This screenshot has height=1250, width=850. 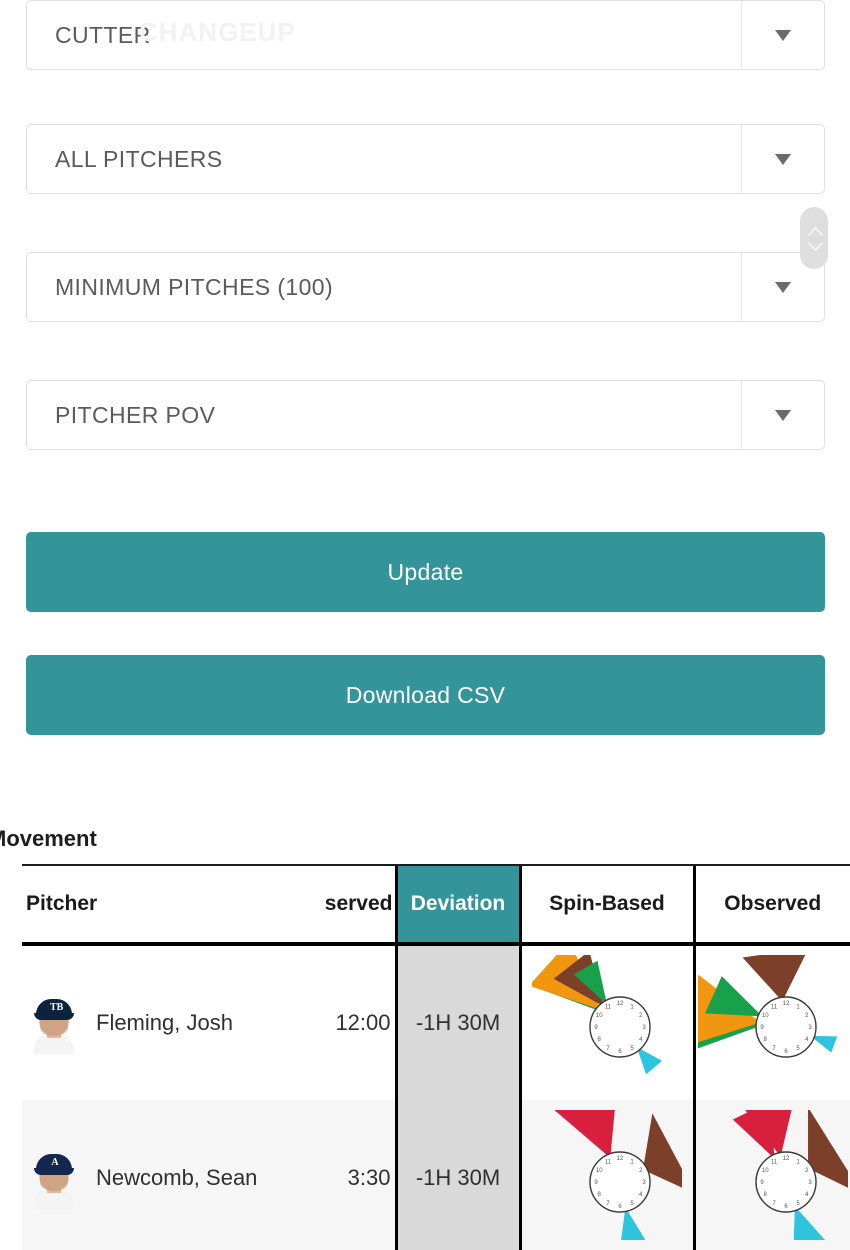 I want to click on minimum-pitches-select-row: MINIMUM PITCHES (100), so click(x=425, y=287).